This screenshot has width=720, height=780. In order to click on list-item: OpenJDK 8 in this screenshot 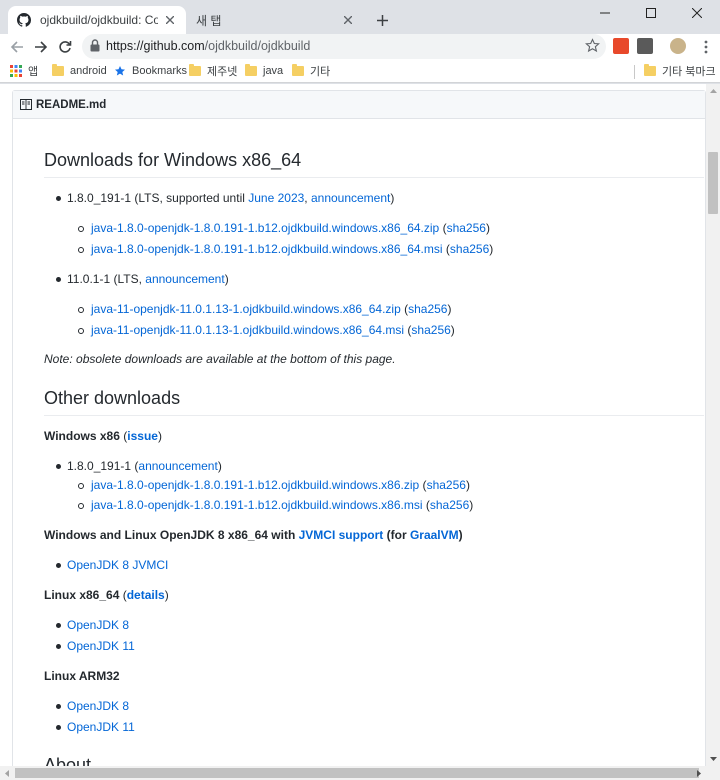, I will do `click(98, 625)`.